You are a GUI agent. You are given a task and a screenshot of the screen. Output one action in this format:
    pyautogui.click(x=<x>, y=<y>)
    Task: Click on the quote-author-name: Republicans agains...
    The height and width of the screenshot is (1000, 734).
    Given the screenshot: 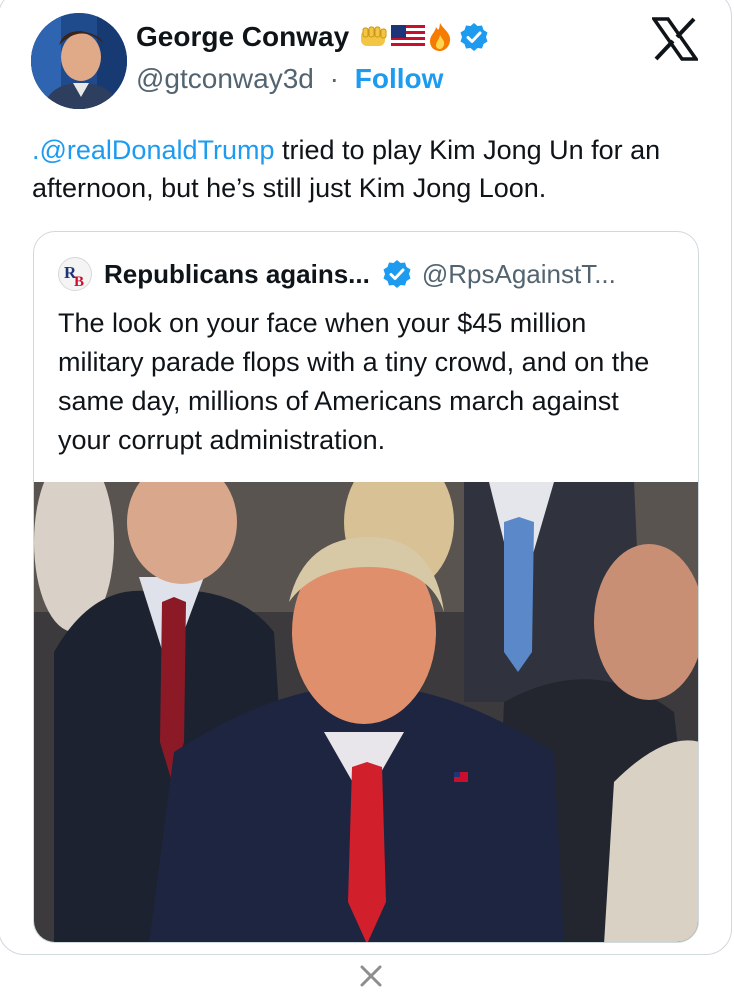 What is the action you would take?
    pyautogui.click(x=237, y=274)
    